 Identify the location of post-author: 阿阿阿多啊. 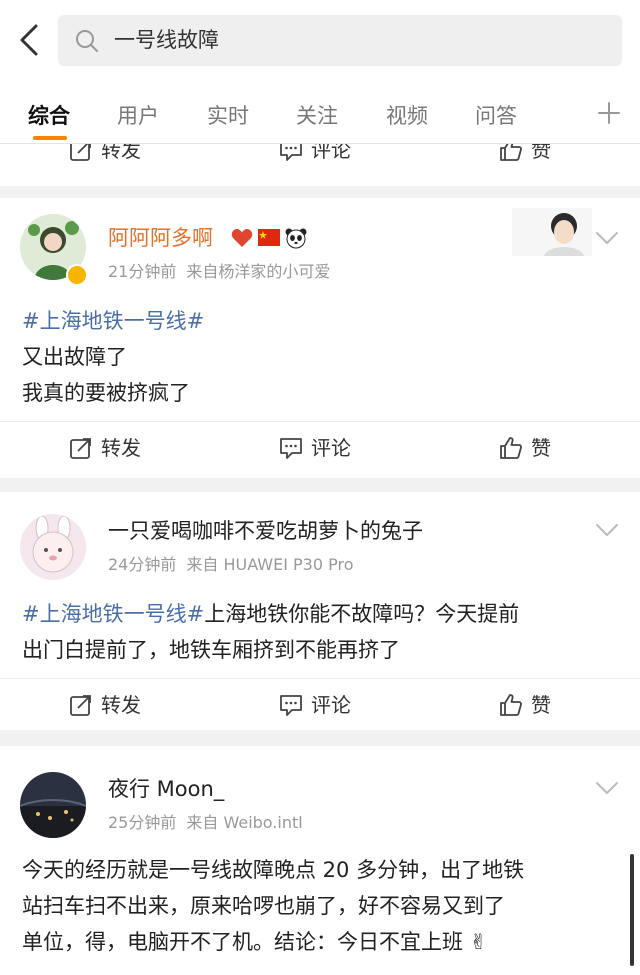
(160, 238).